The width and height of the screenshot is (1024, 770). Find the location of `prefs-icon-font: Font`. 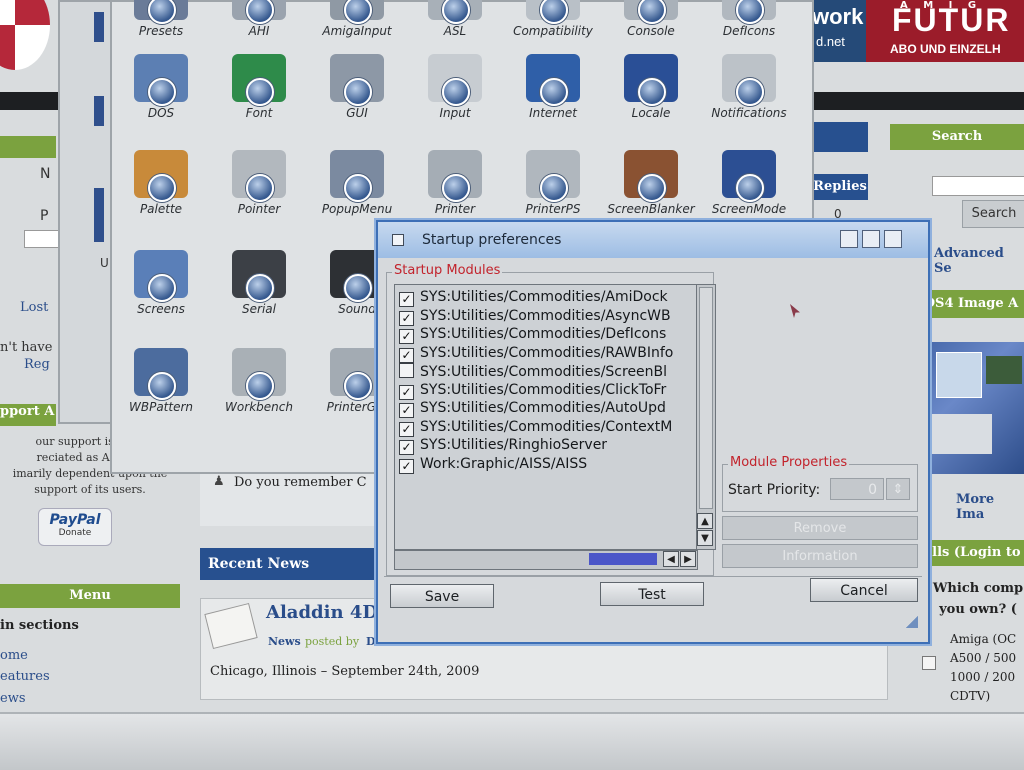

prefs-icon-font: Font is located at coordinates (259, 87).